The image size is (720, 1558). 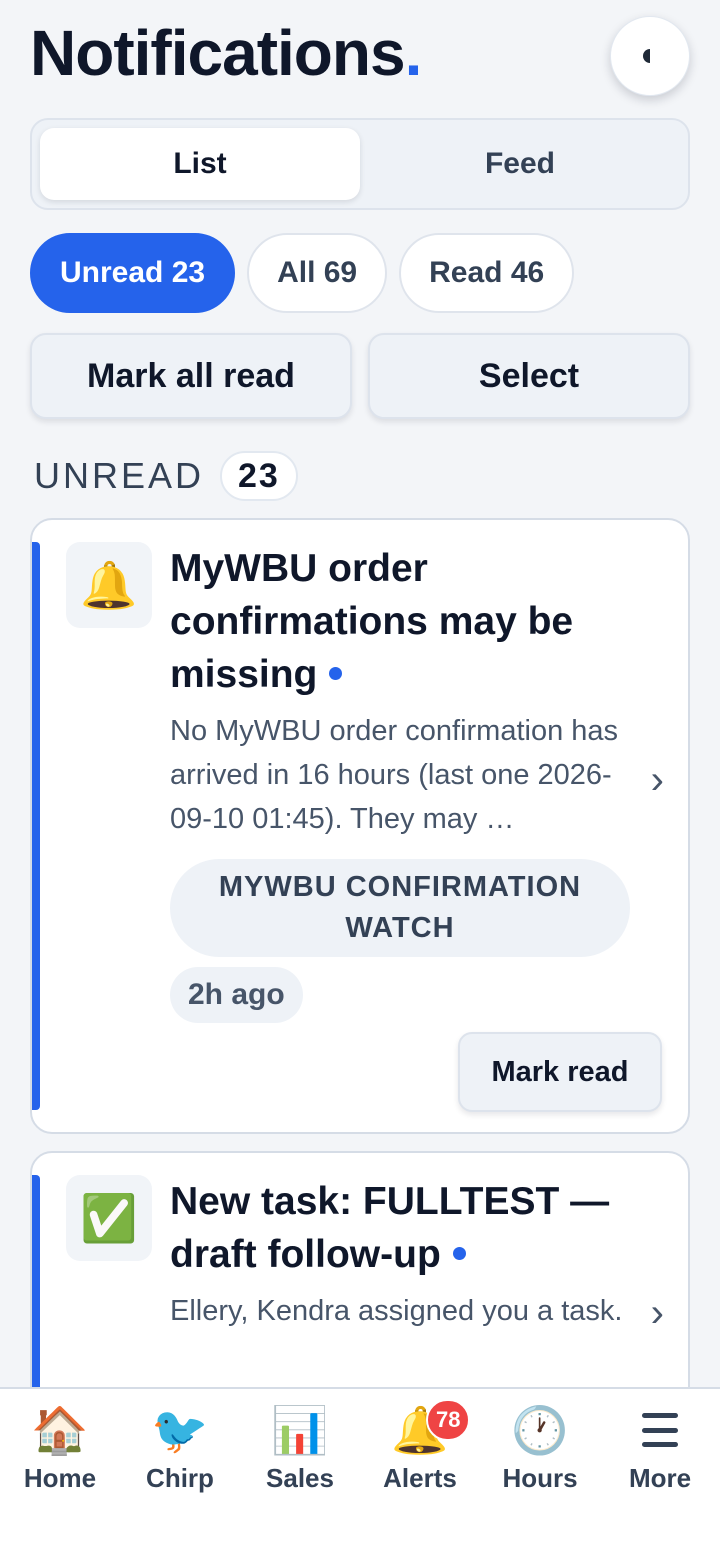 I want to click on nav-label: Alerts, so click(x=420, y=1478).